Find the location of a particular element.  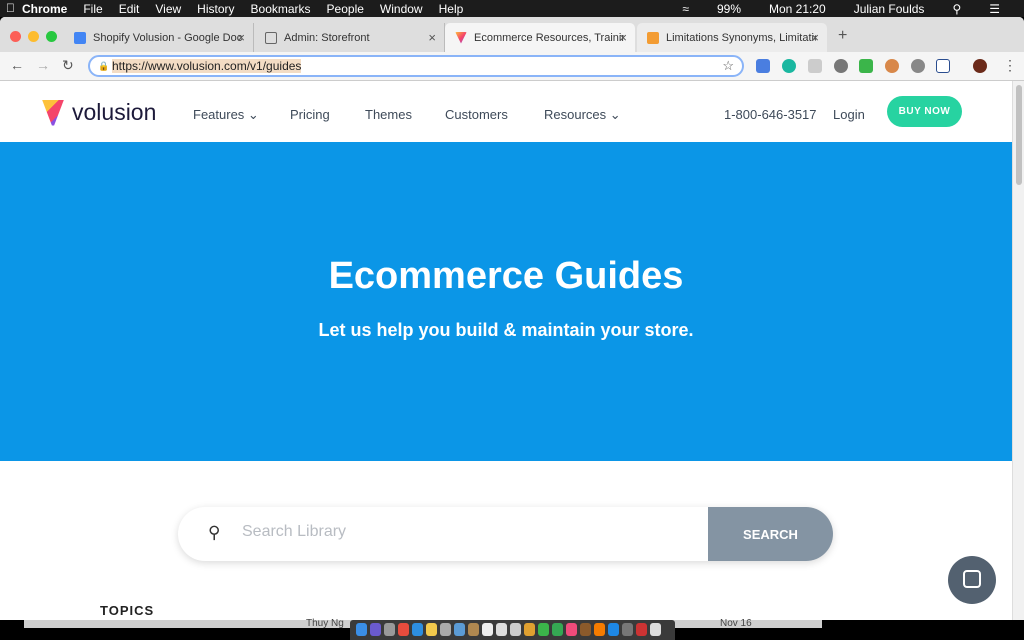

volusion-favicon is located at coordinates (461, 37).